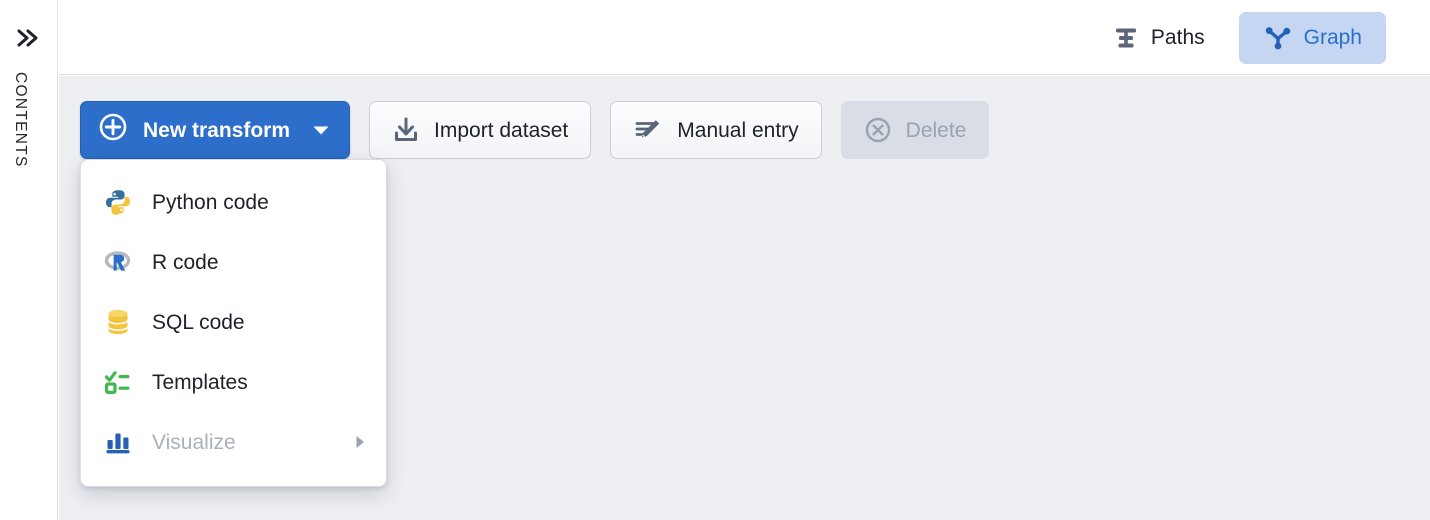  What do you see at coordinates (194, 442) in the screenshot?
I see `menu-item-visualize-label: Visualize` at bounding box center [194, 442].